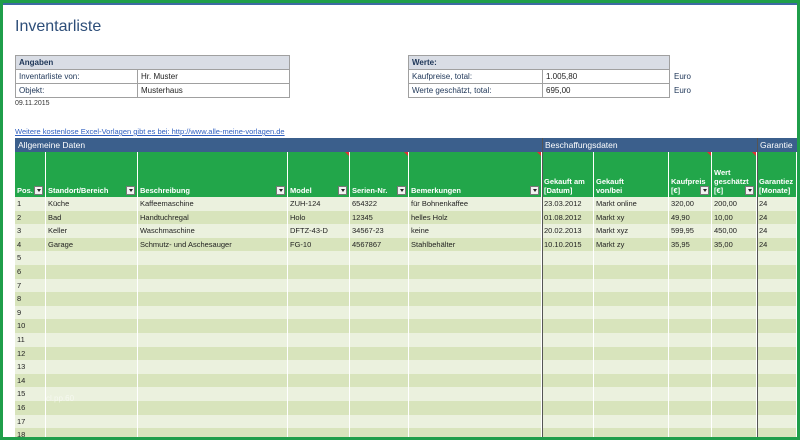 Image resolution: width=800 pixels, height=440 pixels. Describe the element at coordinates (631, 217) in the screenshot. I see `table-cell-gekauft_bei: Markt xy` at that location.